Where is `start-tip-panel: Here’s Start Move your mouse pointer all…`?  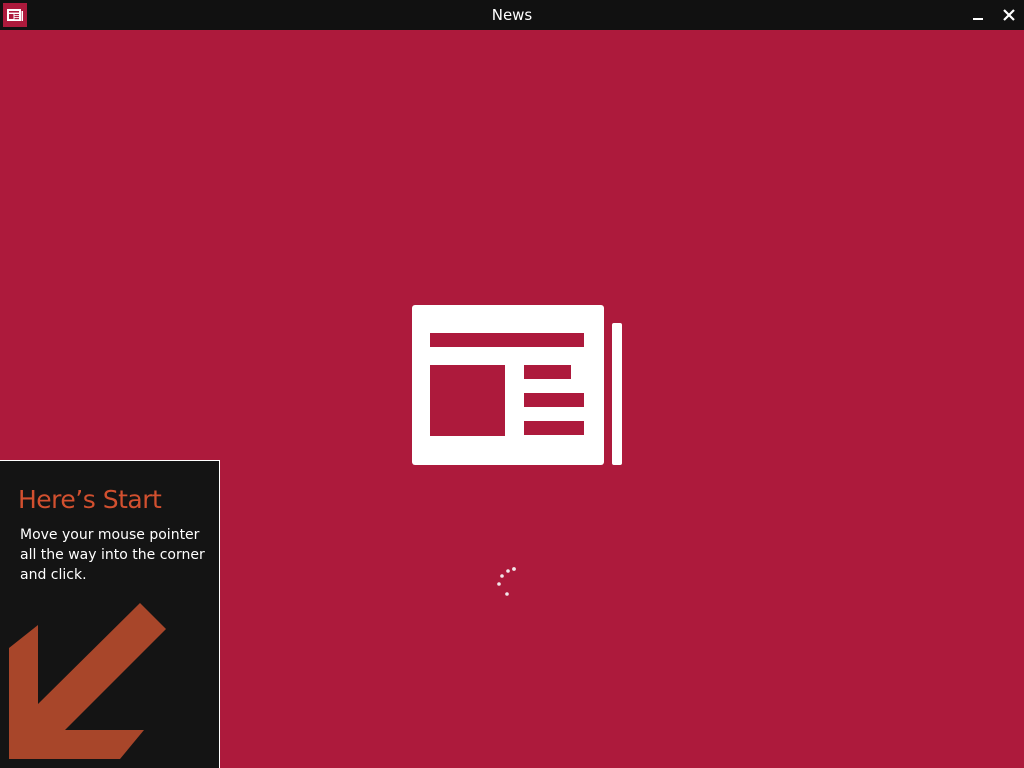 start-tip-panel: Here’s Start Move your mouse pointer all… is located at coordinates (110, 614).